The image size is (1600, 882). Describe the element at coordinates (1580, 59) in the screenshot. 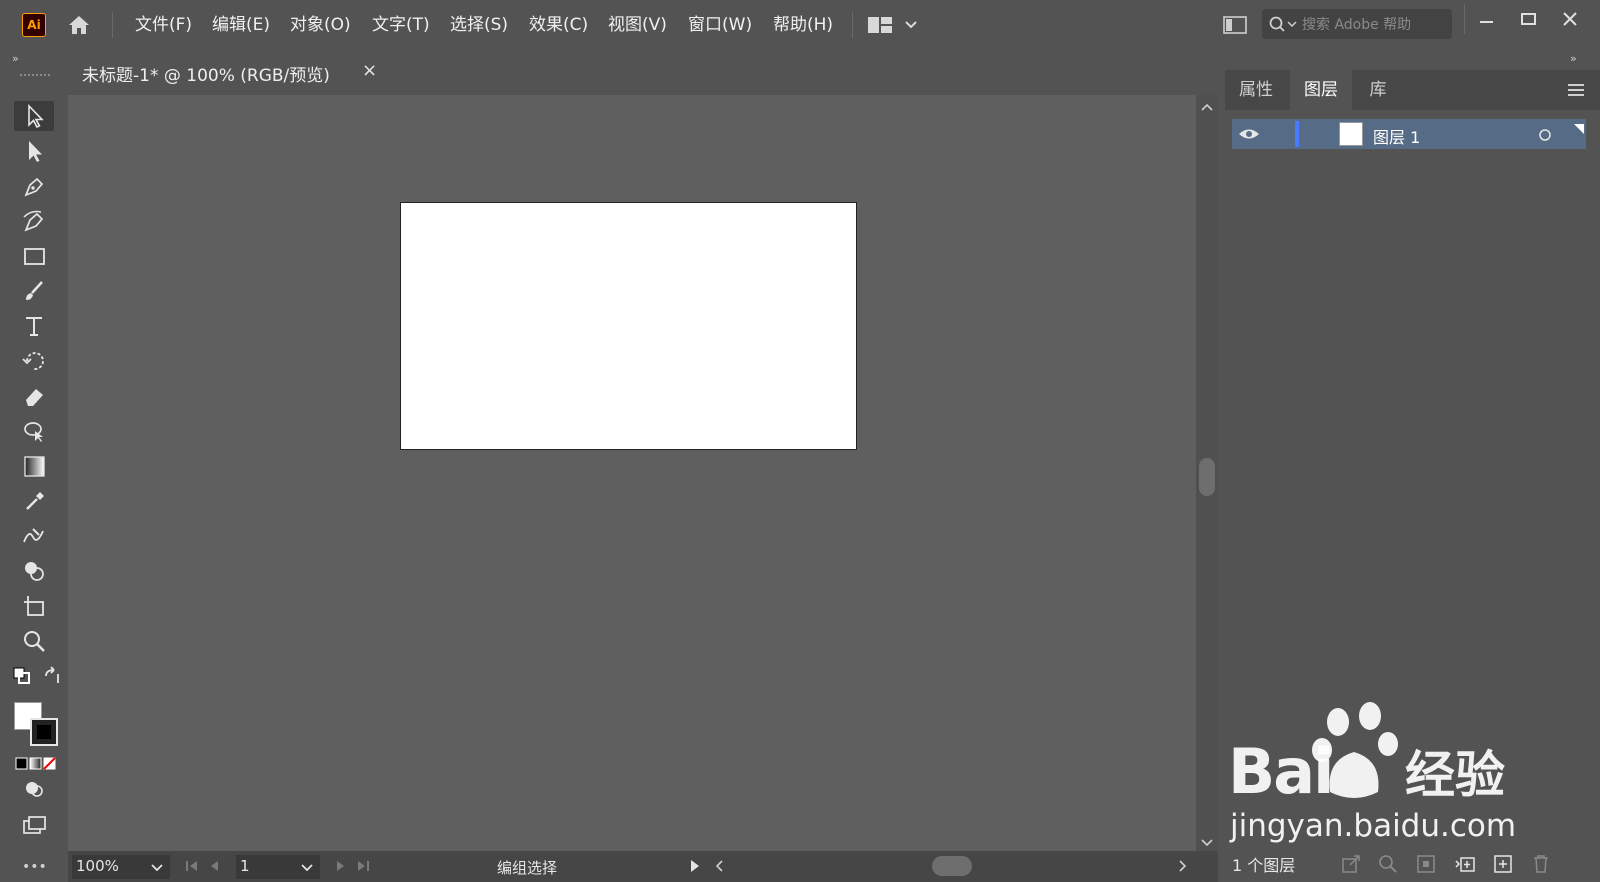

I see `collapse-panel-icon: »` at that location.